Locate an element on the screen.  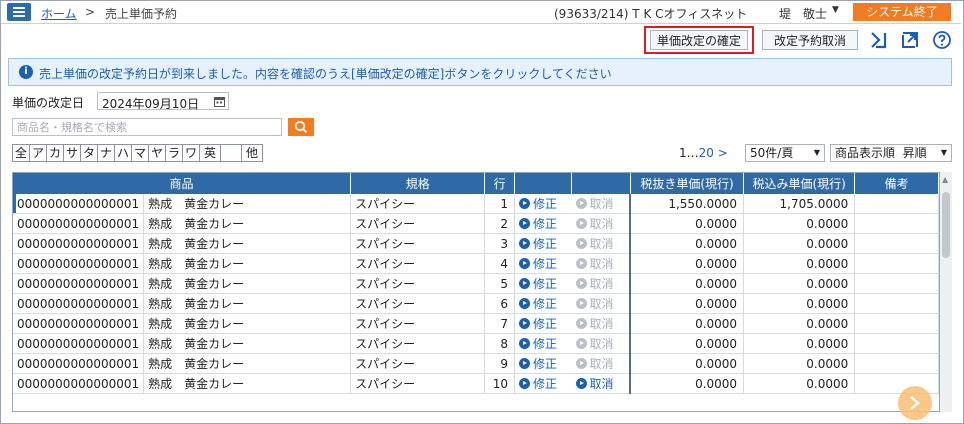
user-menu-caret-icon: ▼ is located at coordinates (835, 10).